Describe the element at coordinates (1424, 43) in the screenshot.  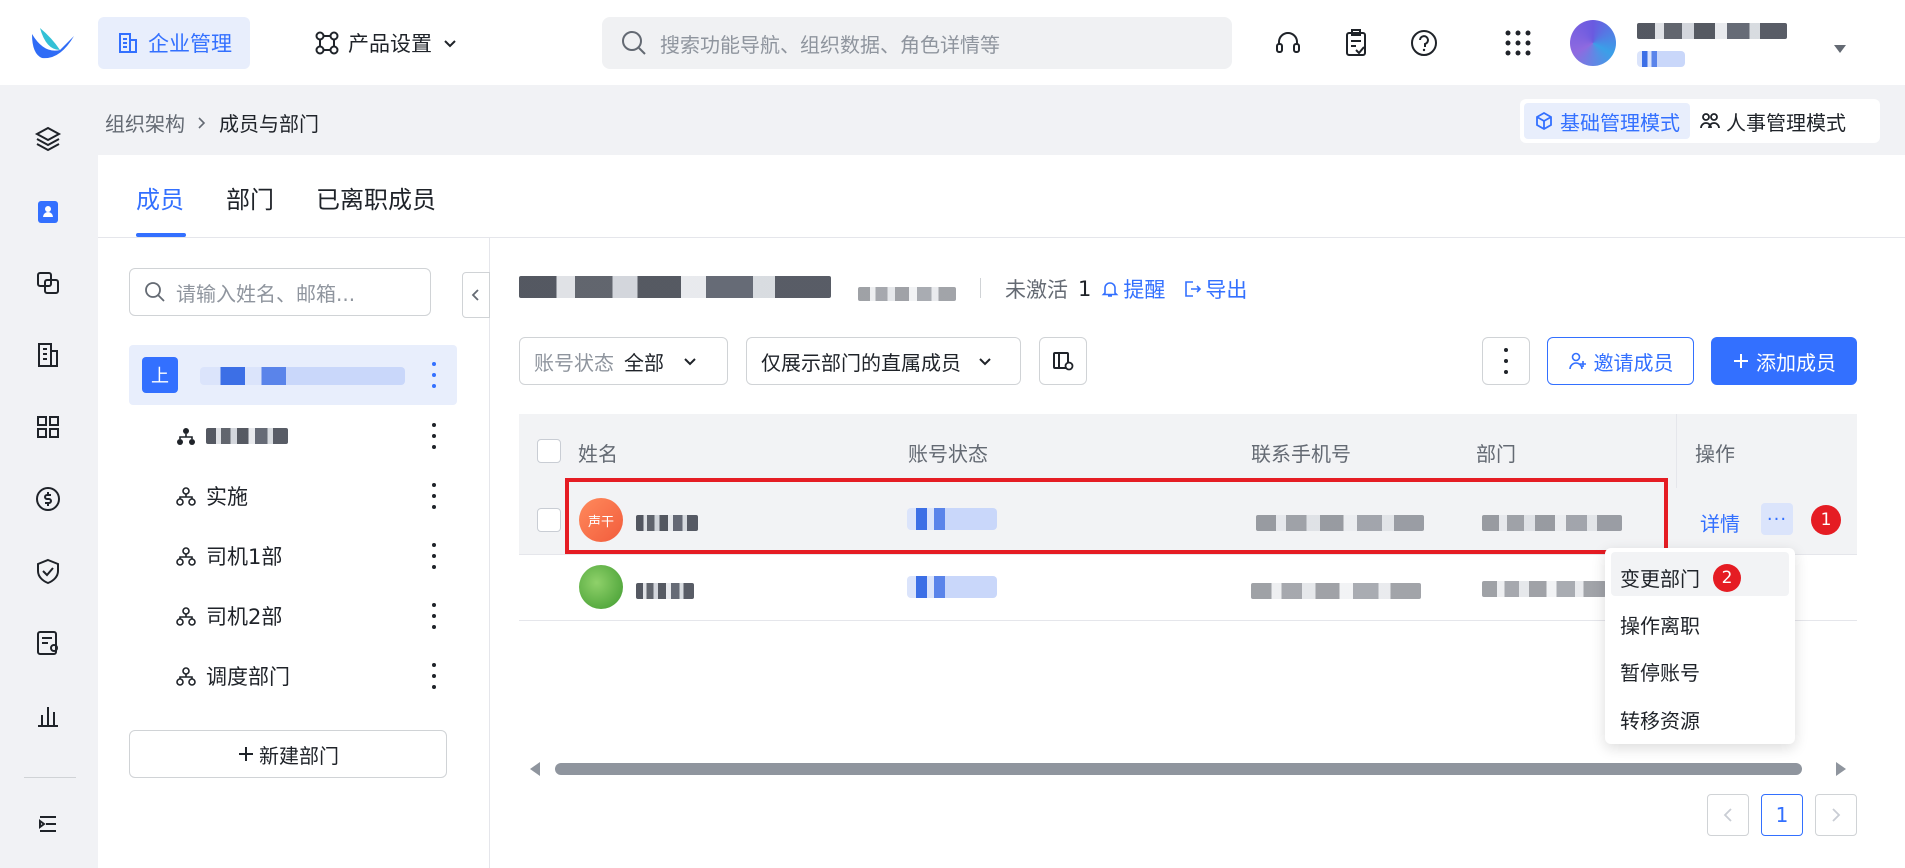
I see `help-icon` at that location.